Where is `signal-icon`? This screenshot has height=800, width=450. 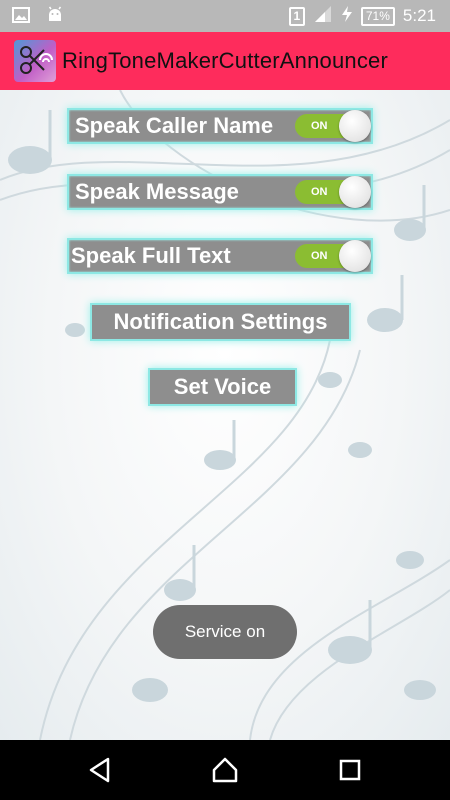
signal-icon is located at coordinates (323, 16).